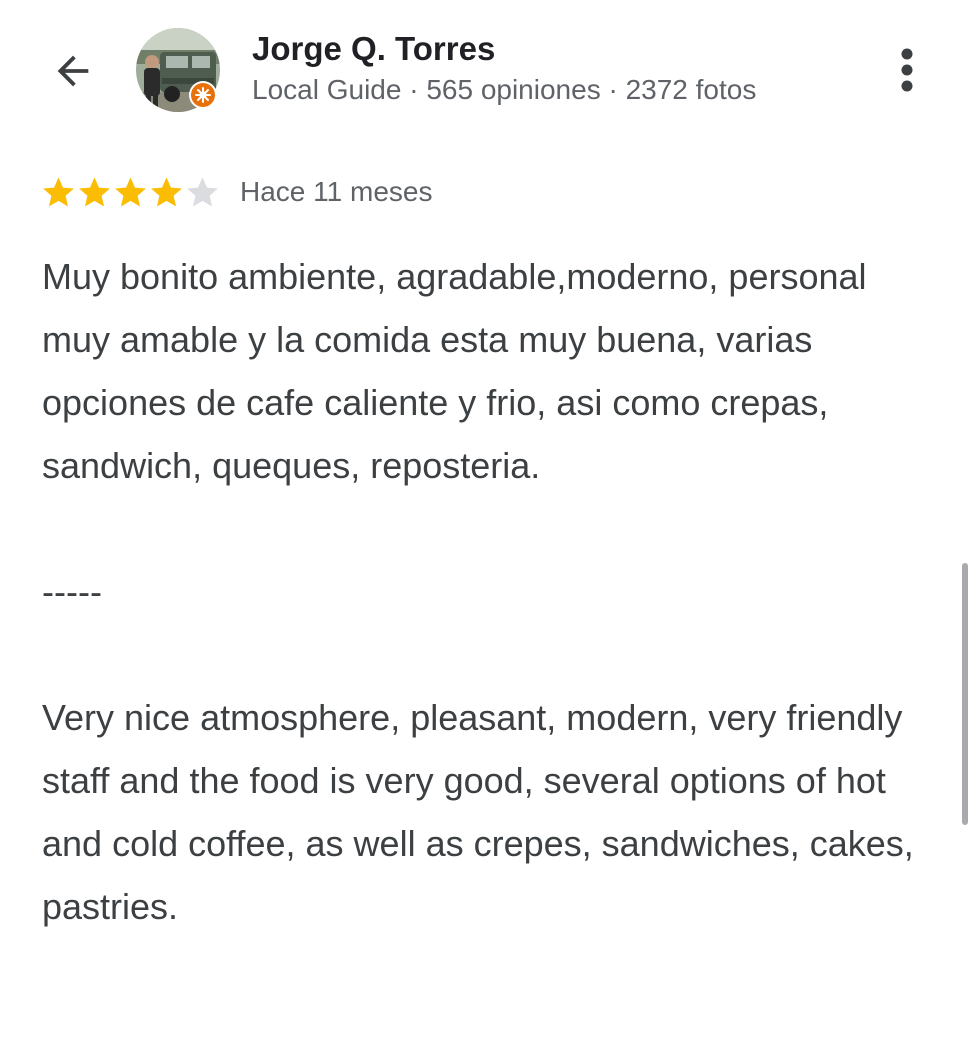  Describe the element at coordinates (202, 191) in the screenshot. I see `star-empty-icon` at that location.